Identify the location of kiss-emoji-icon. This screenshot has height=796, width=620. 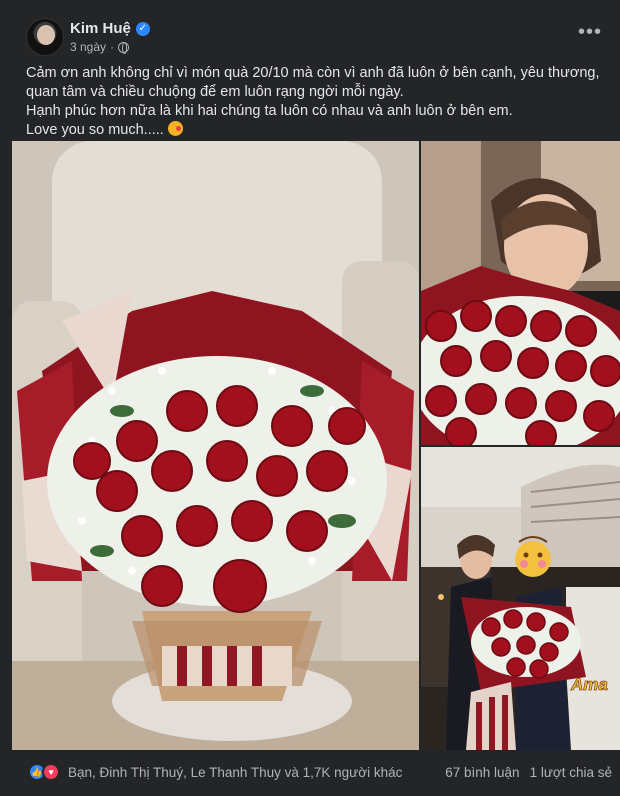
(175, 128).